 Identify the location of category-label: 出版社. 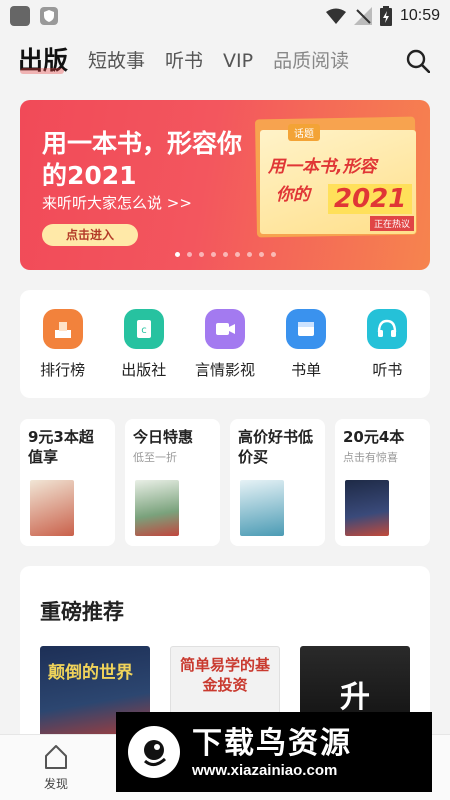
(144, 369).